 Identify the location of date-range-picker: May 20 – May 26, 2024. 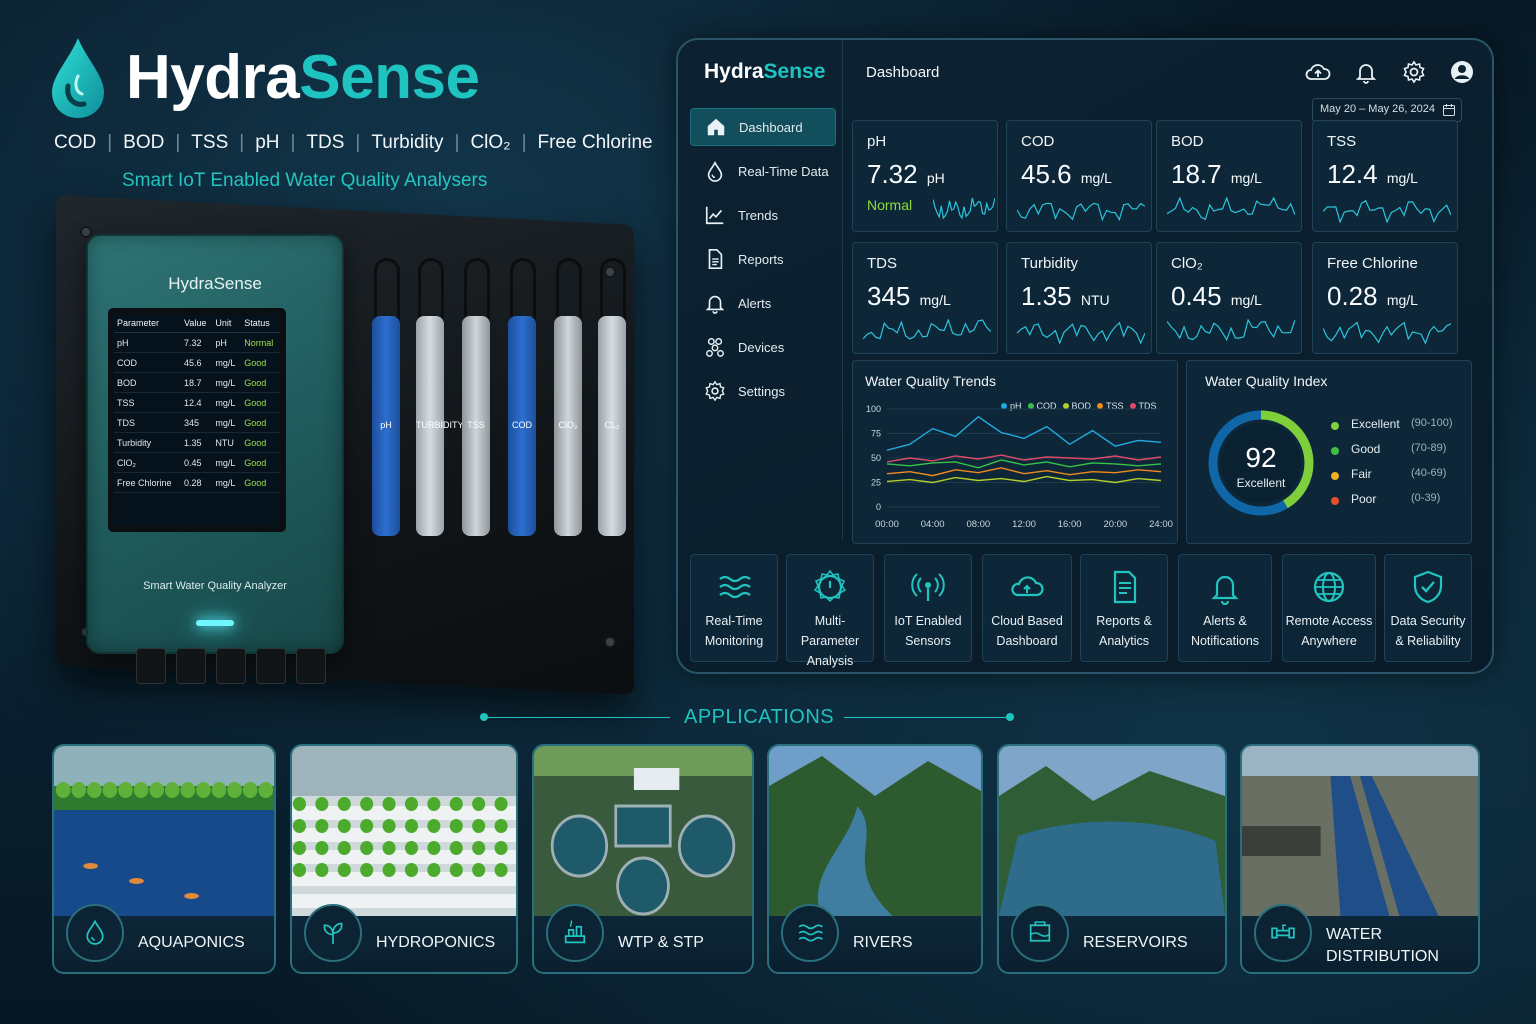
(1387, 110).